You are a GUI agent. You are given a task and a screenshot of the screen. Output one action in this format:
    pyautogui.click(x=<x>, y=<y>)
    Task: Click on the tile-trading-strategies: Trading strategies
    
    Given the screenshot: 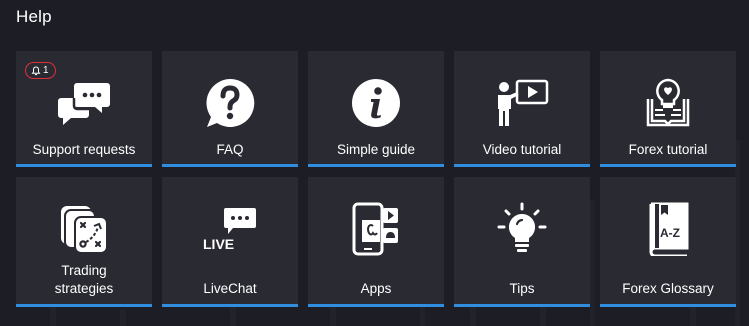 What is the action you would take?
    pyautogui.click(x=84, y=242)
    